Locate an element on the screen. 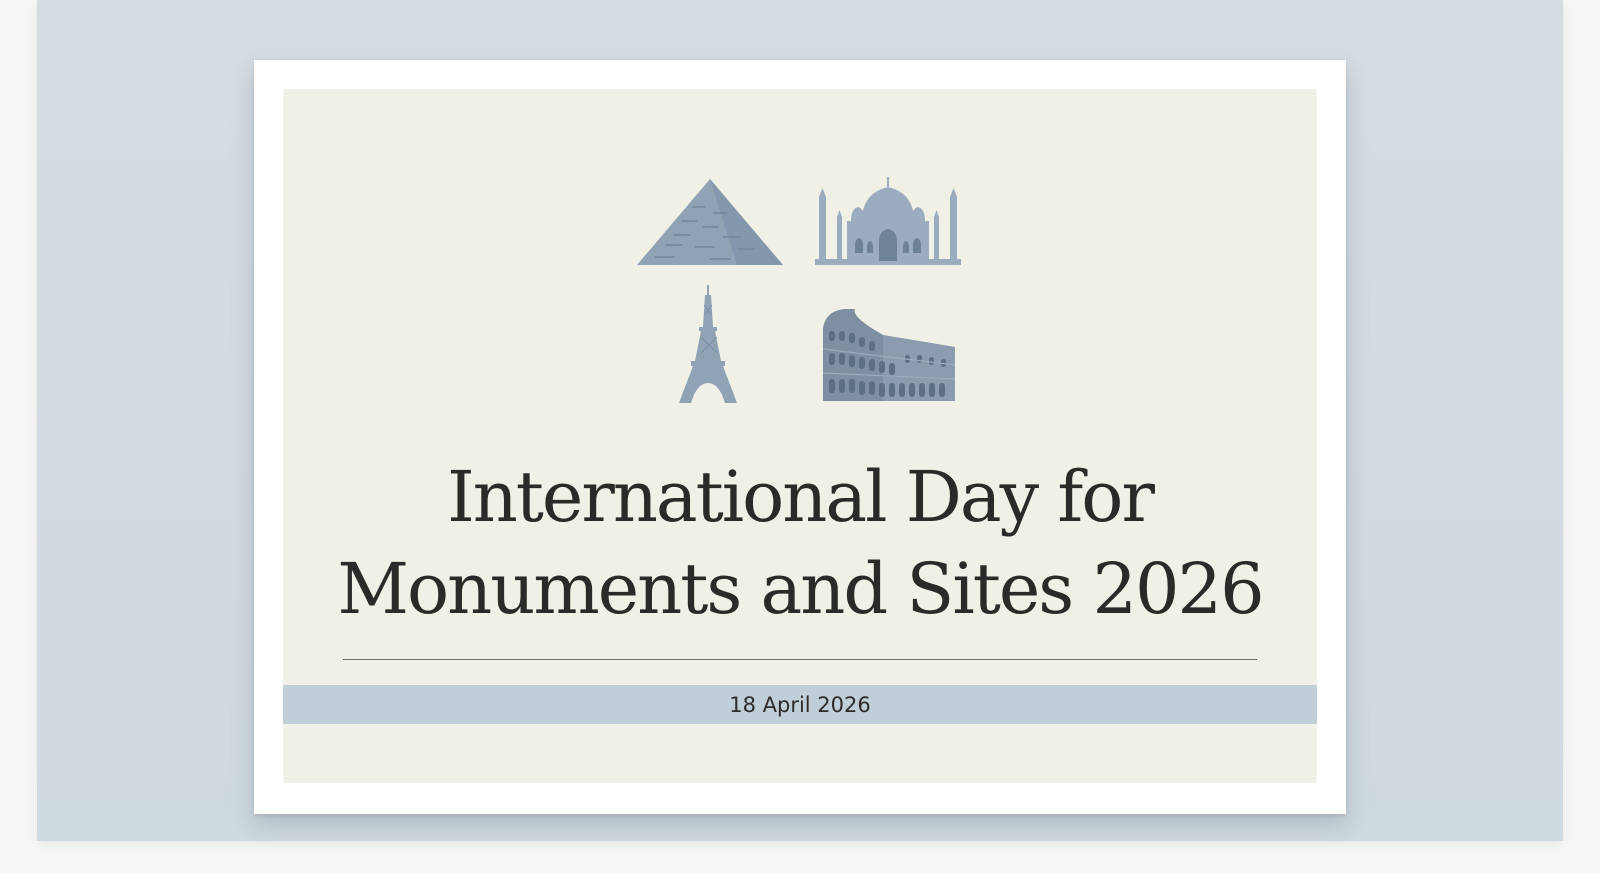  date-band: 18 April 2026 is located at coordinates (800, 704).